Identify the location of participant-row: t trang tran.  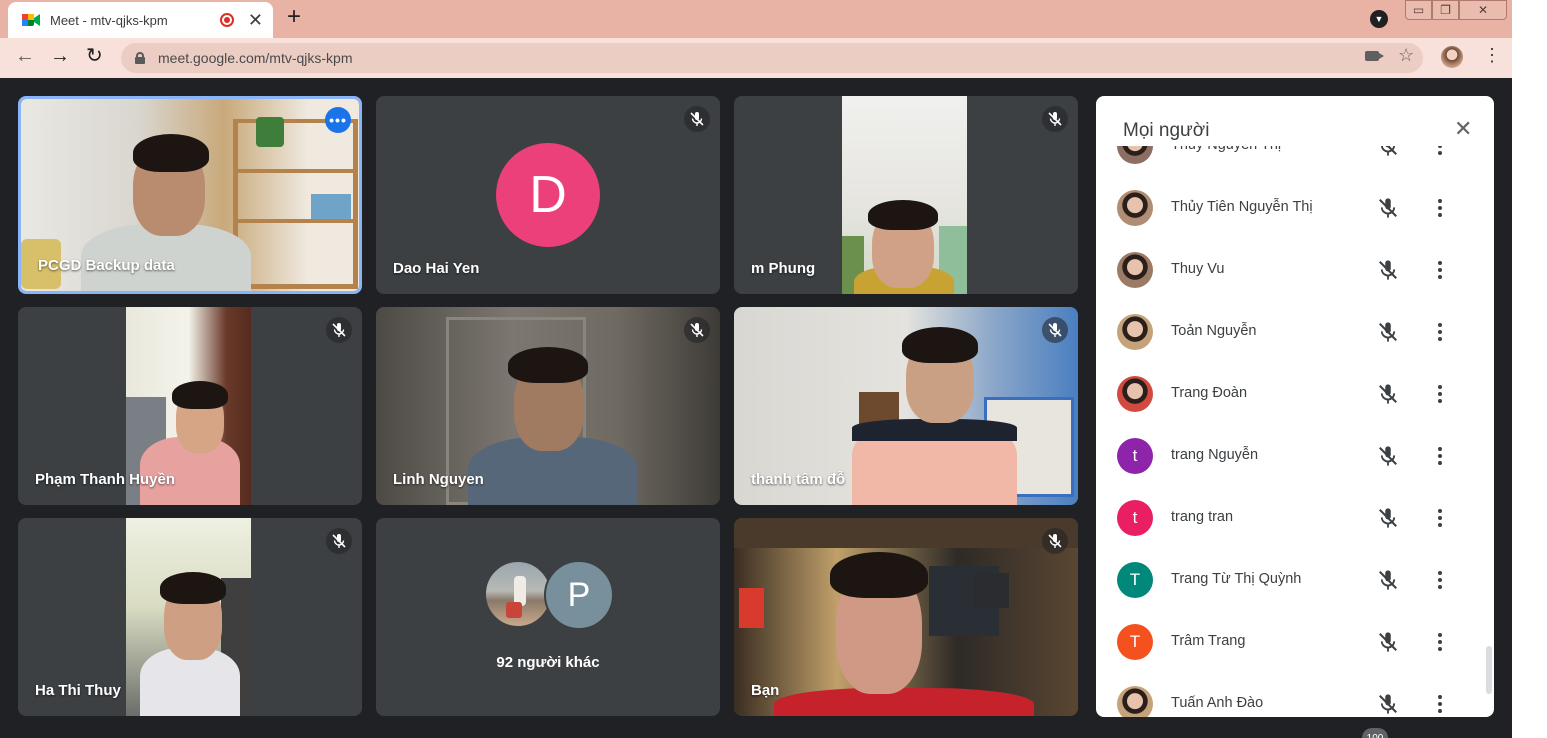
(1295, 518).